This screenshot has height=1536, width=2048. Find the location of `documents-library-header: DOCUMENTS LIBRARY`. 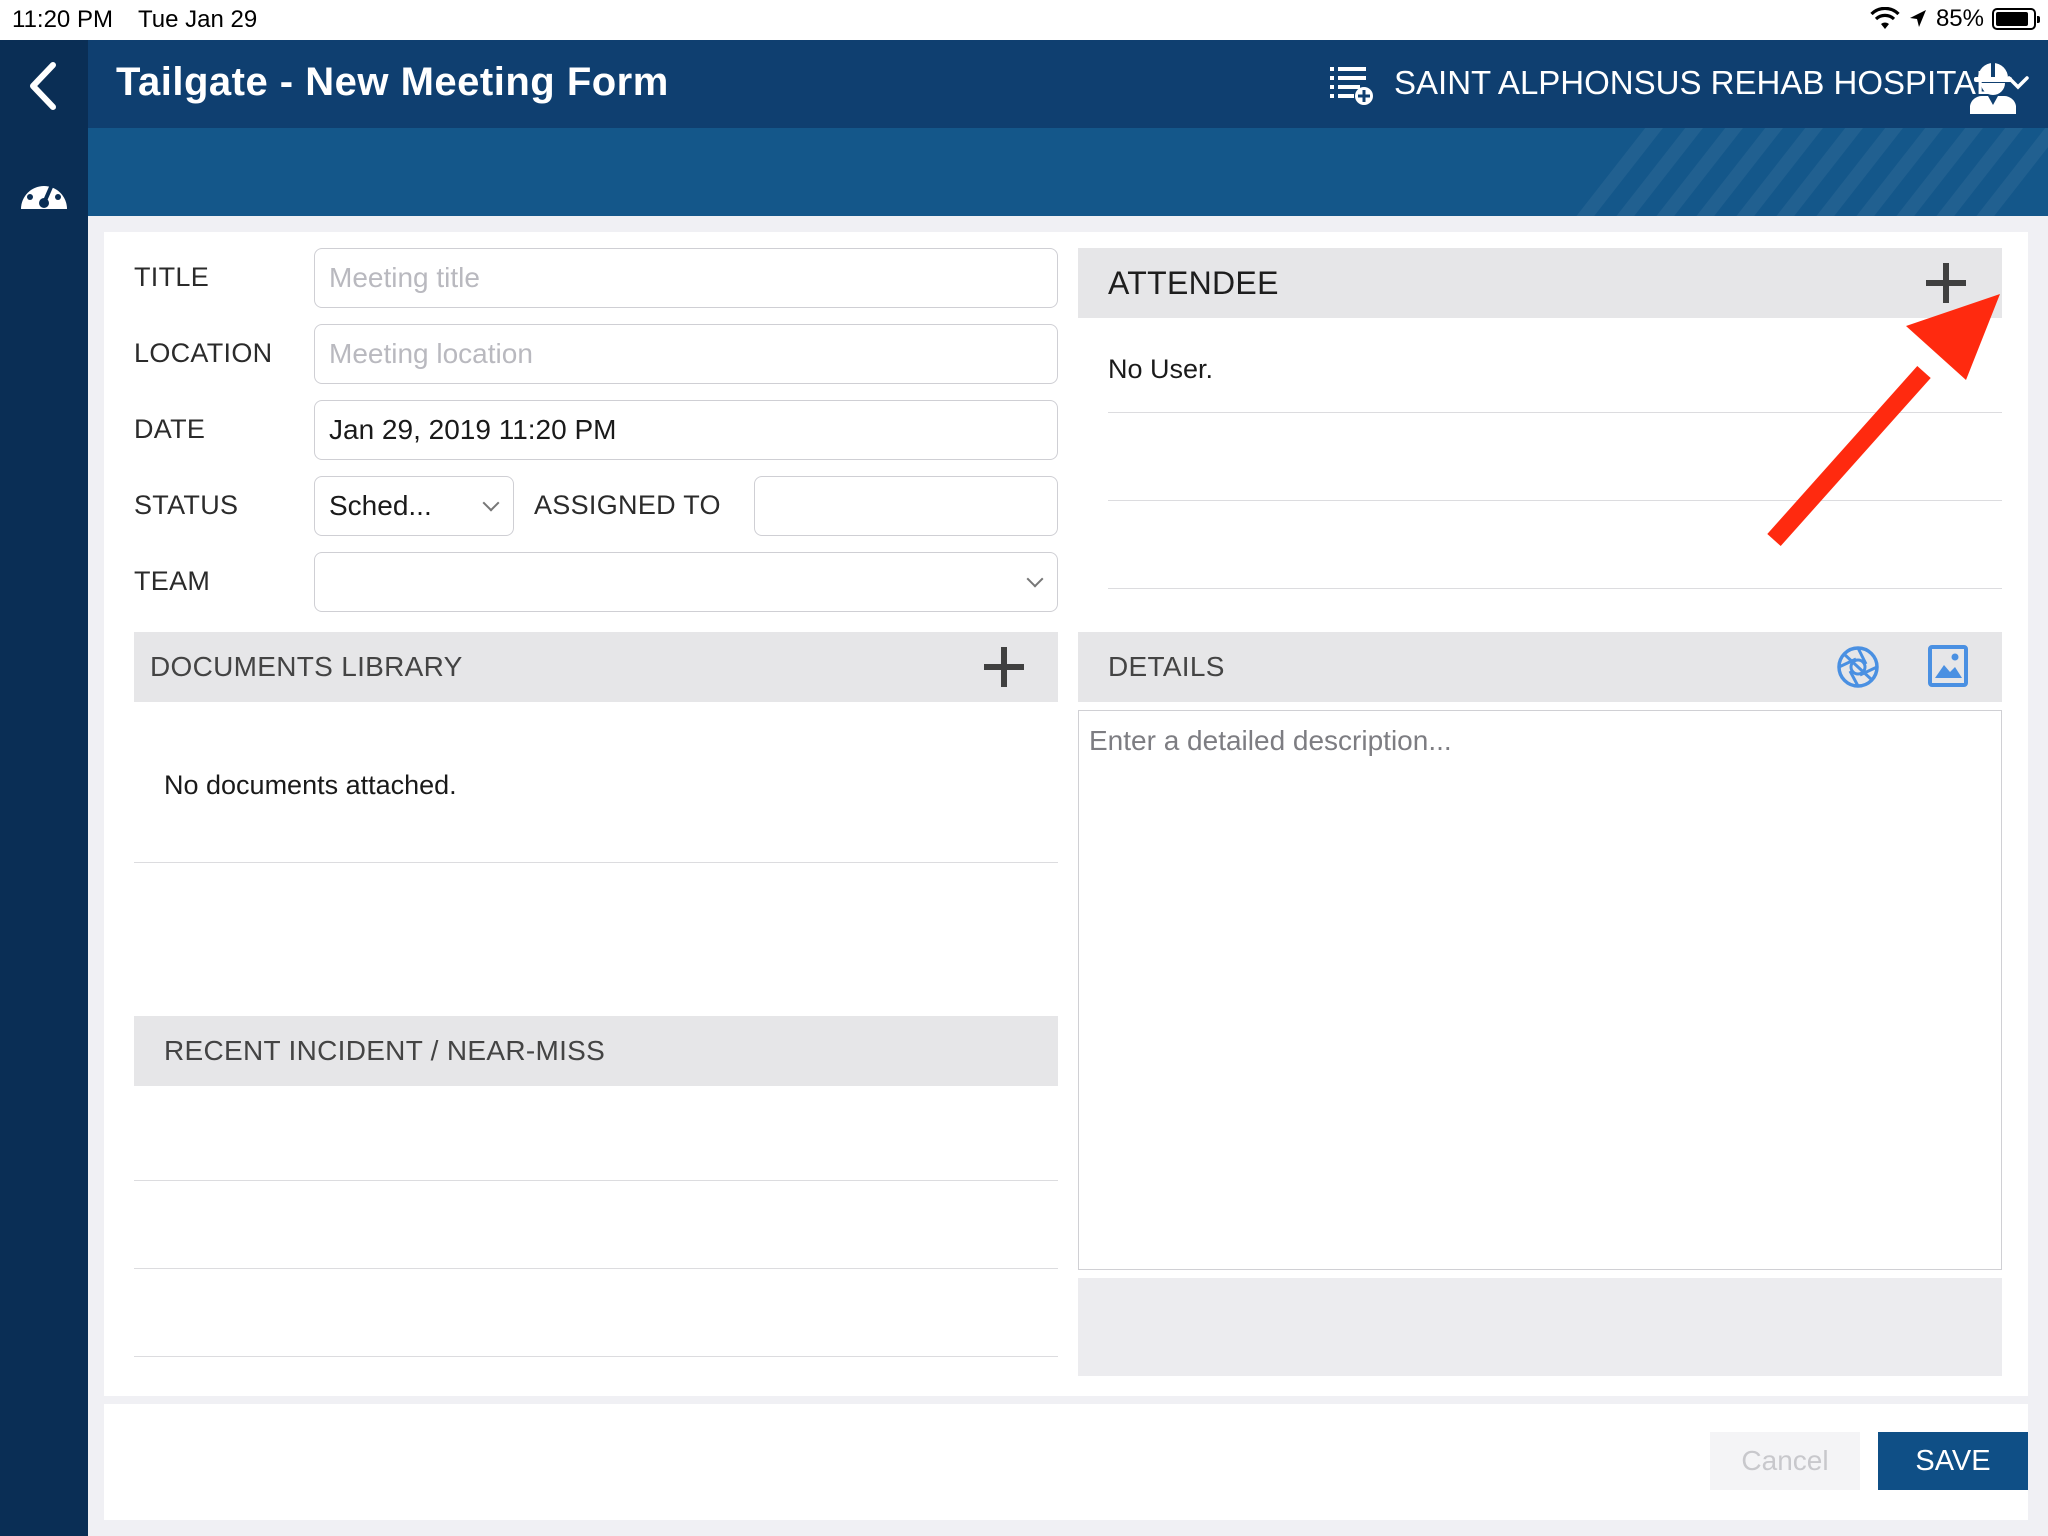

documents-library-header: DOCUMENTS LIBRARY is located at coordinates (596, 667).